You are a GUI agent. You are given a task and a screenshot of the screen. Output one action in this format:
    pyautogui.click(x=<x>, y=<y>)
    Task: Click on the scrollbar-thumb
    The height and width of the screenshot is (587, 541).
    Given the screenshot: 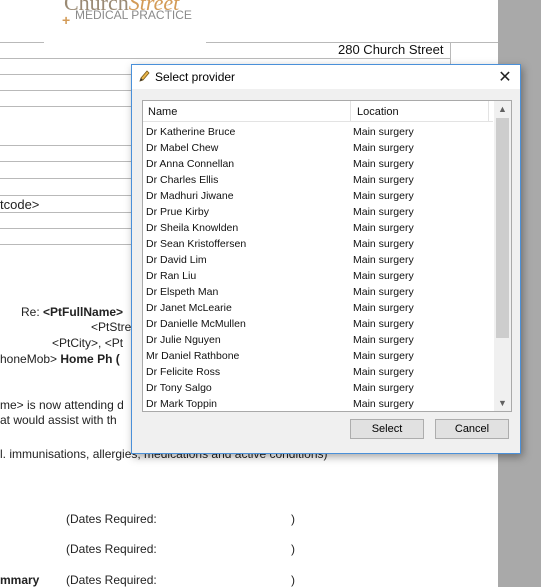 What is the action you would take?
    pyautogui.click(x=502, y=228)
    